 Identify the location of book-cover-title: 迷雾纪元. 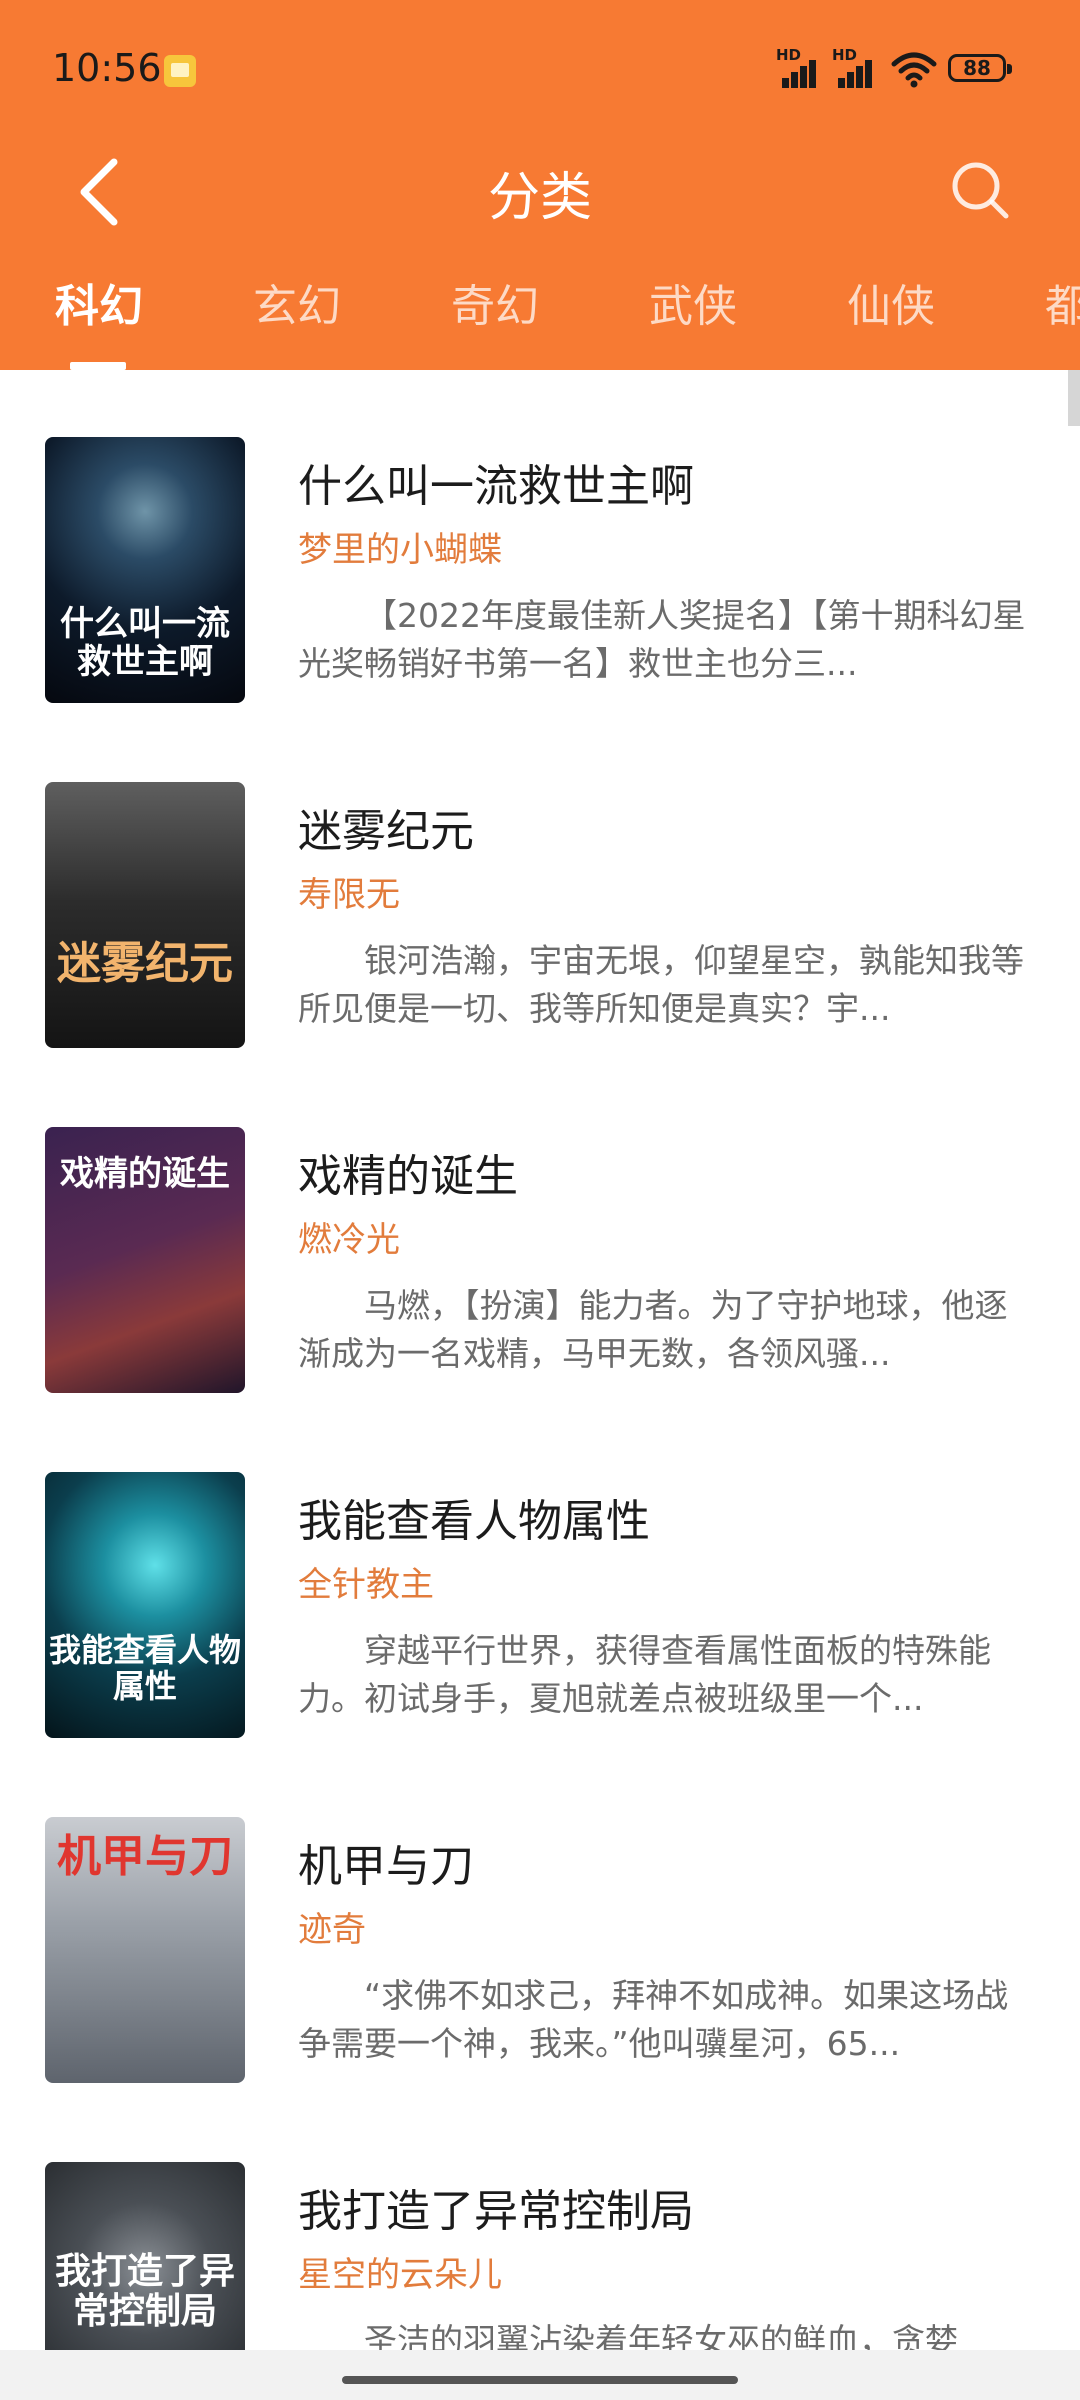
(145, 963).